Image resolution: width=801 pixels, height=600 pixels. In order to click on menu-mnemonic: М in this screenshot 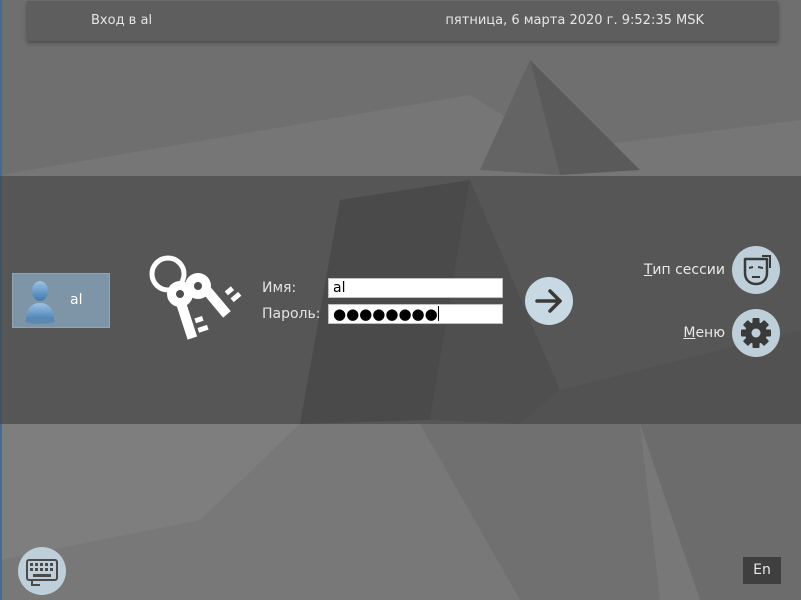, I will do `click(689, 333)`.